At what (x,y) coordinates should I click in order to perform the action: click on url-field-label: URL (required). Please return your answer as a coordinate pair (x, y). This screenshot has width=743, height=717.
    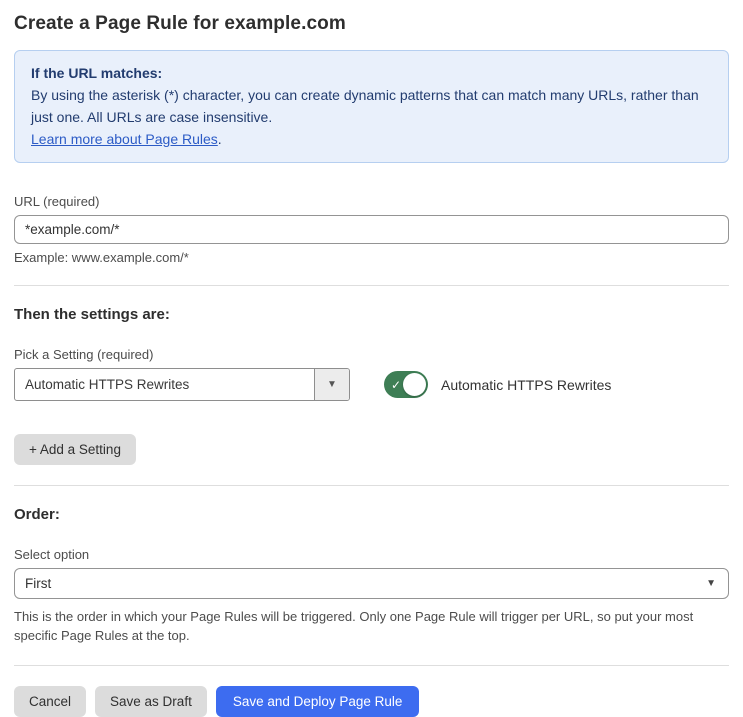
    Looking at the image, I should click on (57, 201).